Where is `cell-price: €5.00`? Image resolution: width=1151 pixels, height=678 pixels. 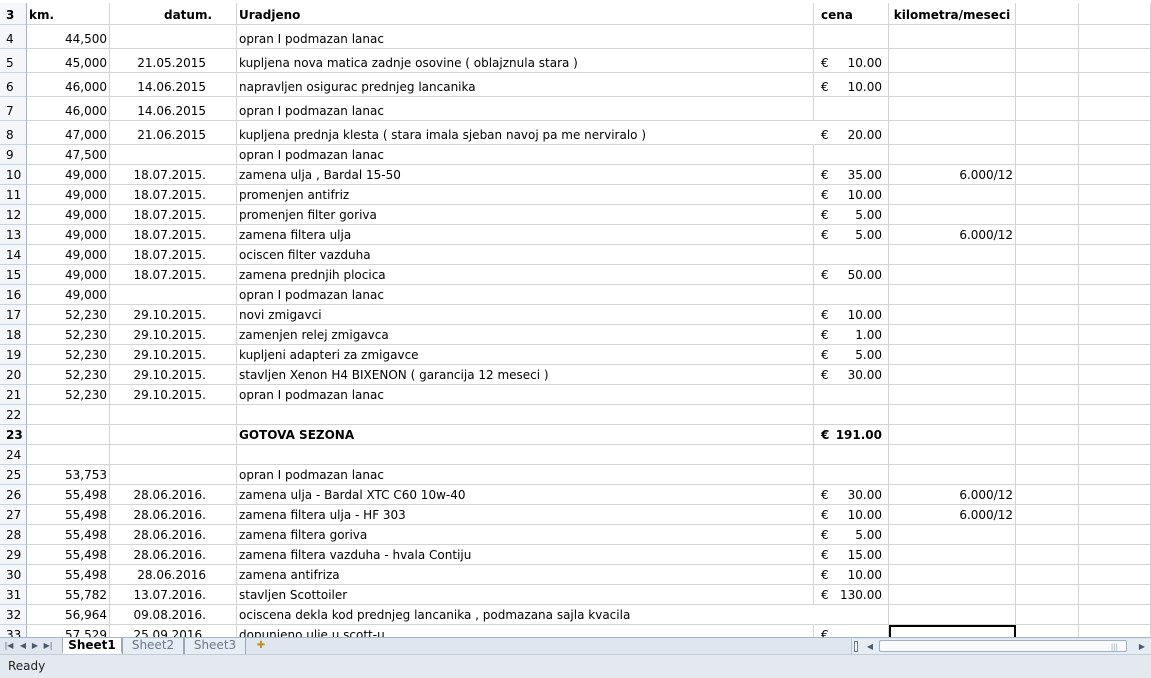
cell-price: €5.00 is located at coordinates (851, 235).